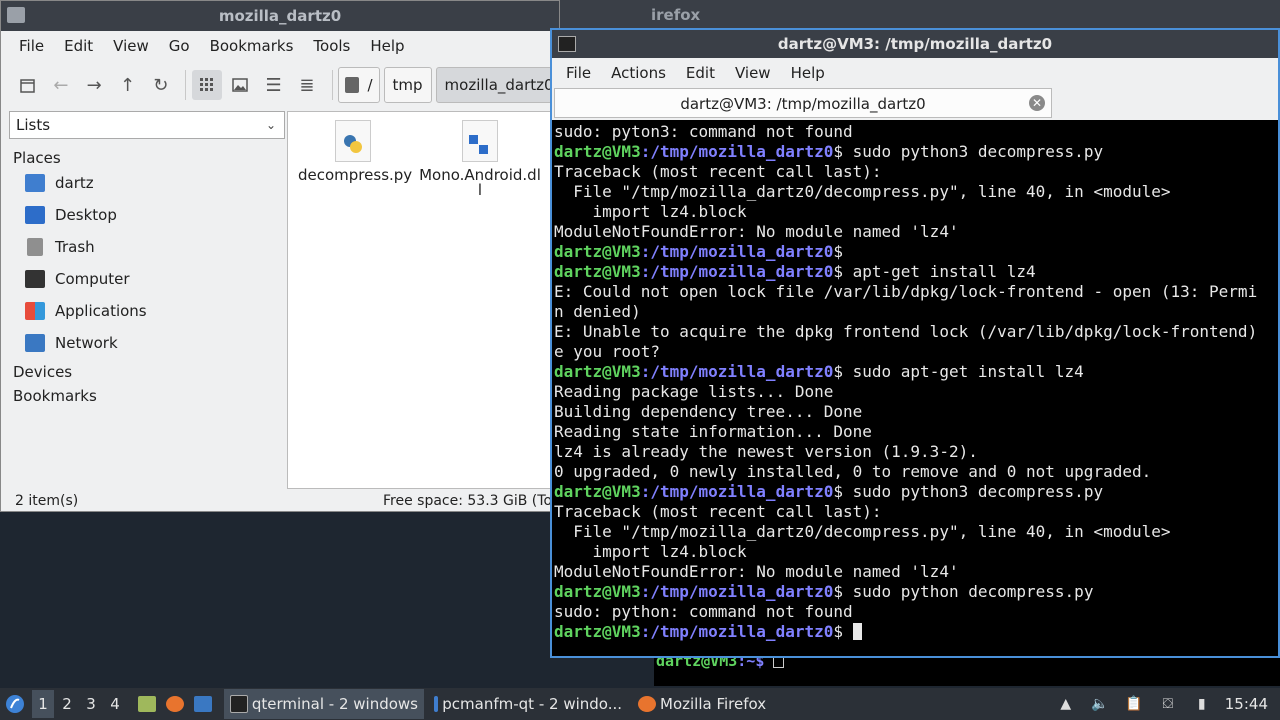 The height and width of the screenshot is (720, 1280). What do you see at coordinates (149, 158) in the screenshot?
I see `places-header: Places` at bounding box center [149, 158].